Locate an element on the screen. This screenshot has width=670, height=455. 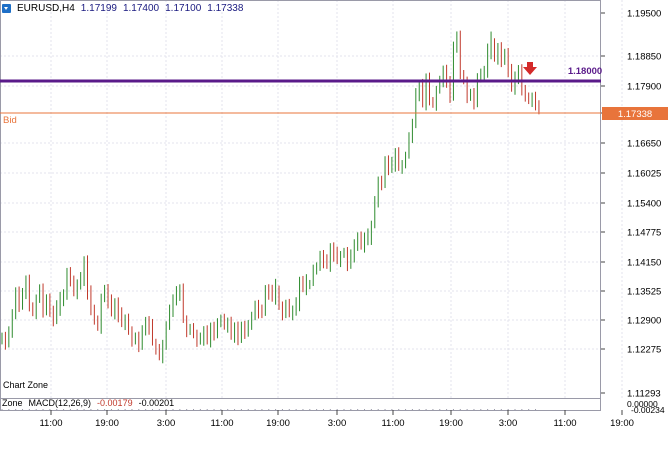
price-tick-label: 1.15400 is located at coordinates (644, 204).